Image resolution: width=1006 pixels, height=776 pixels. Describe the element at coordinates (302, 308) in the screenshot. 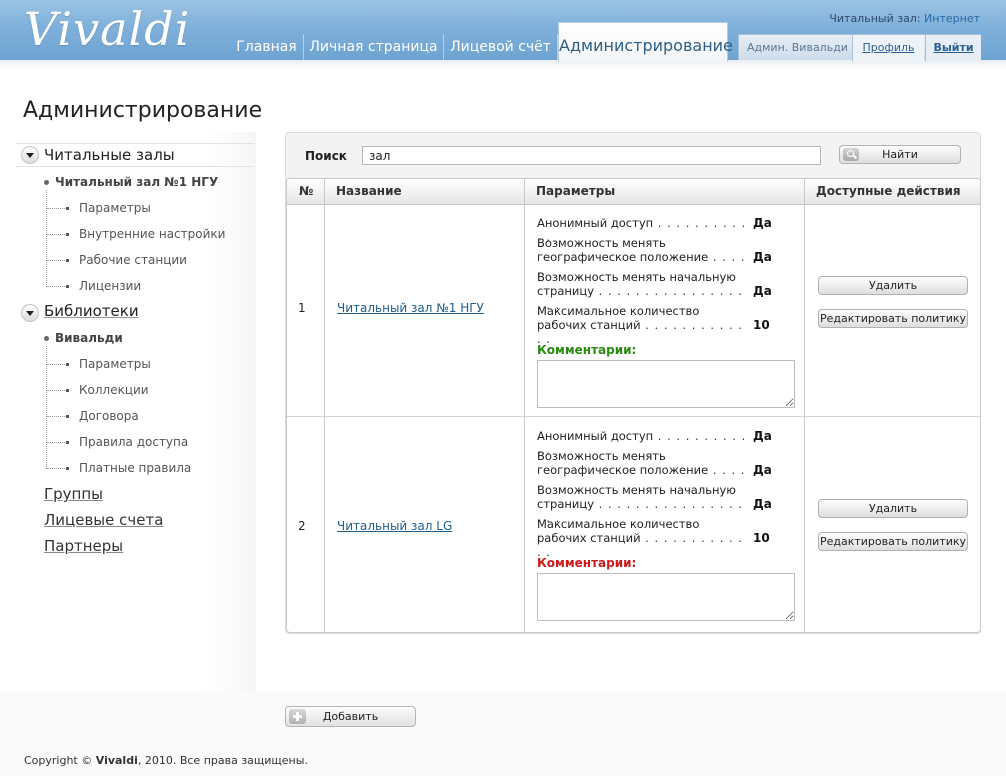

I see `row-number: 1` at that location.